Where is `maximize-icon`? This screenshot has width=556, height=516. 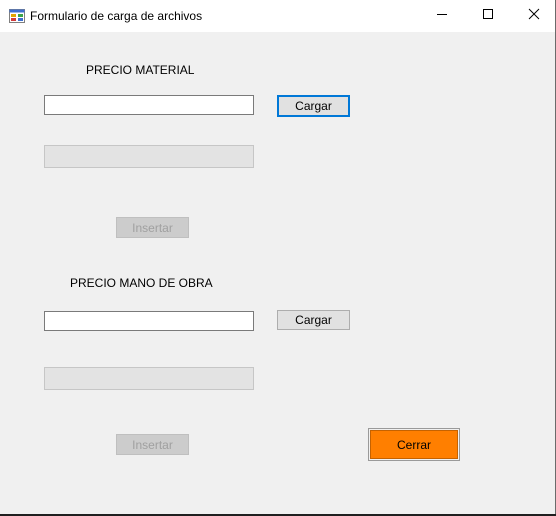 maximize-icon is located at coordinates (488, 16).